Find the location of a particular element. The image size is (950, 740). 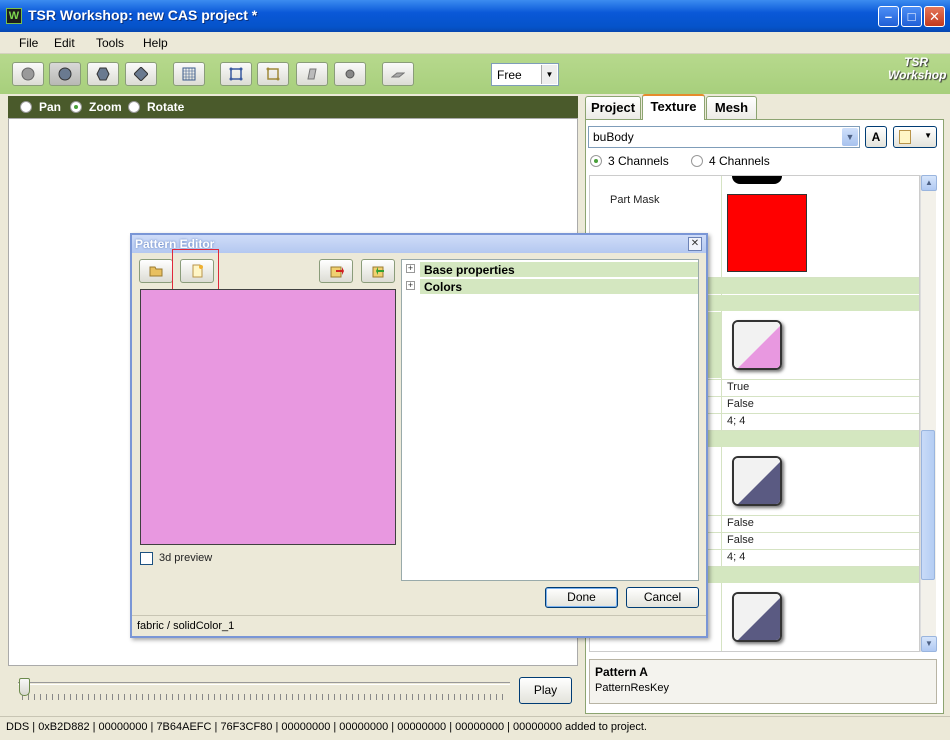

tsr-workshop-logo: TSR Workshop is located at coordinates (917, 72).